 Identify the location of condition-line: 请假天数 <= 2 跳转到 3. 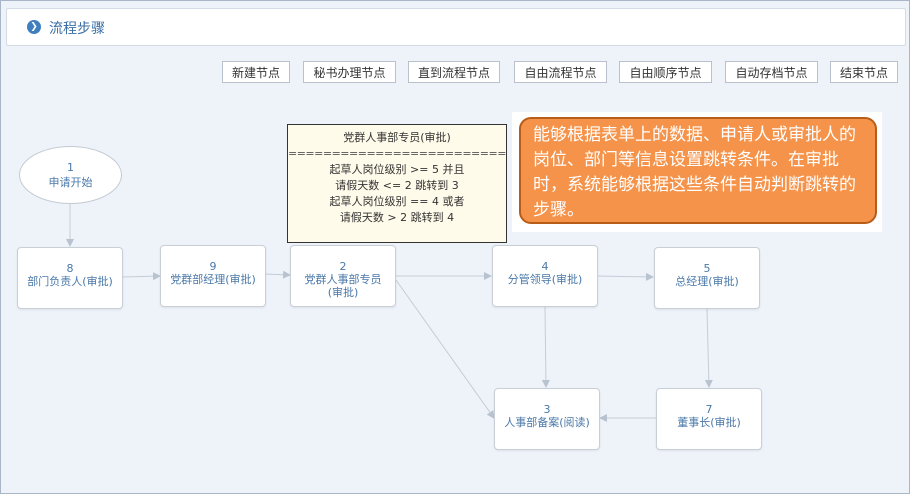
(397, 185).